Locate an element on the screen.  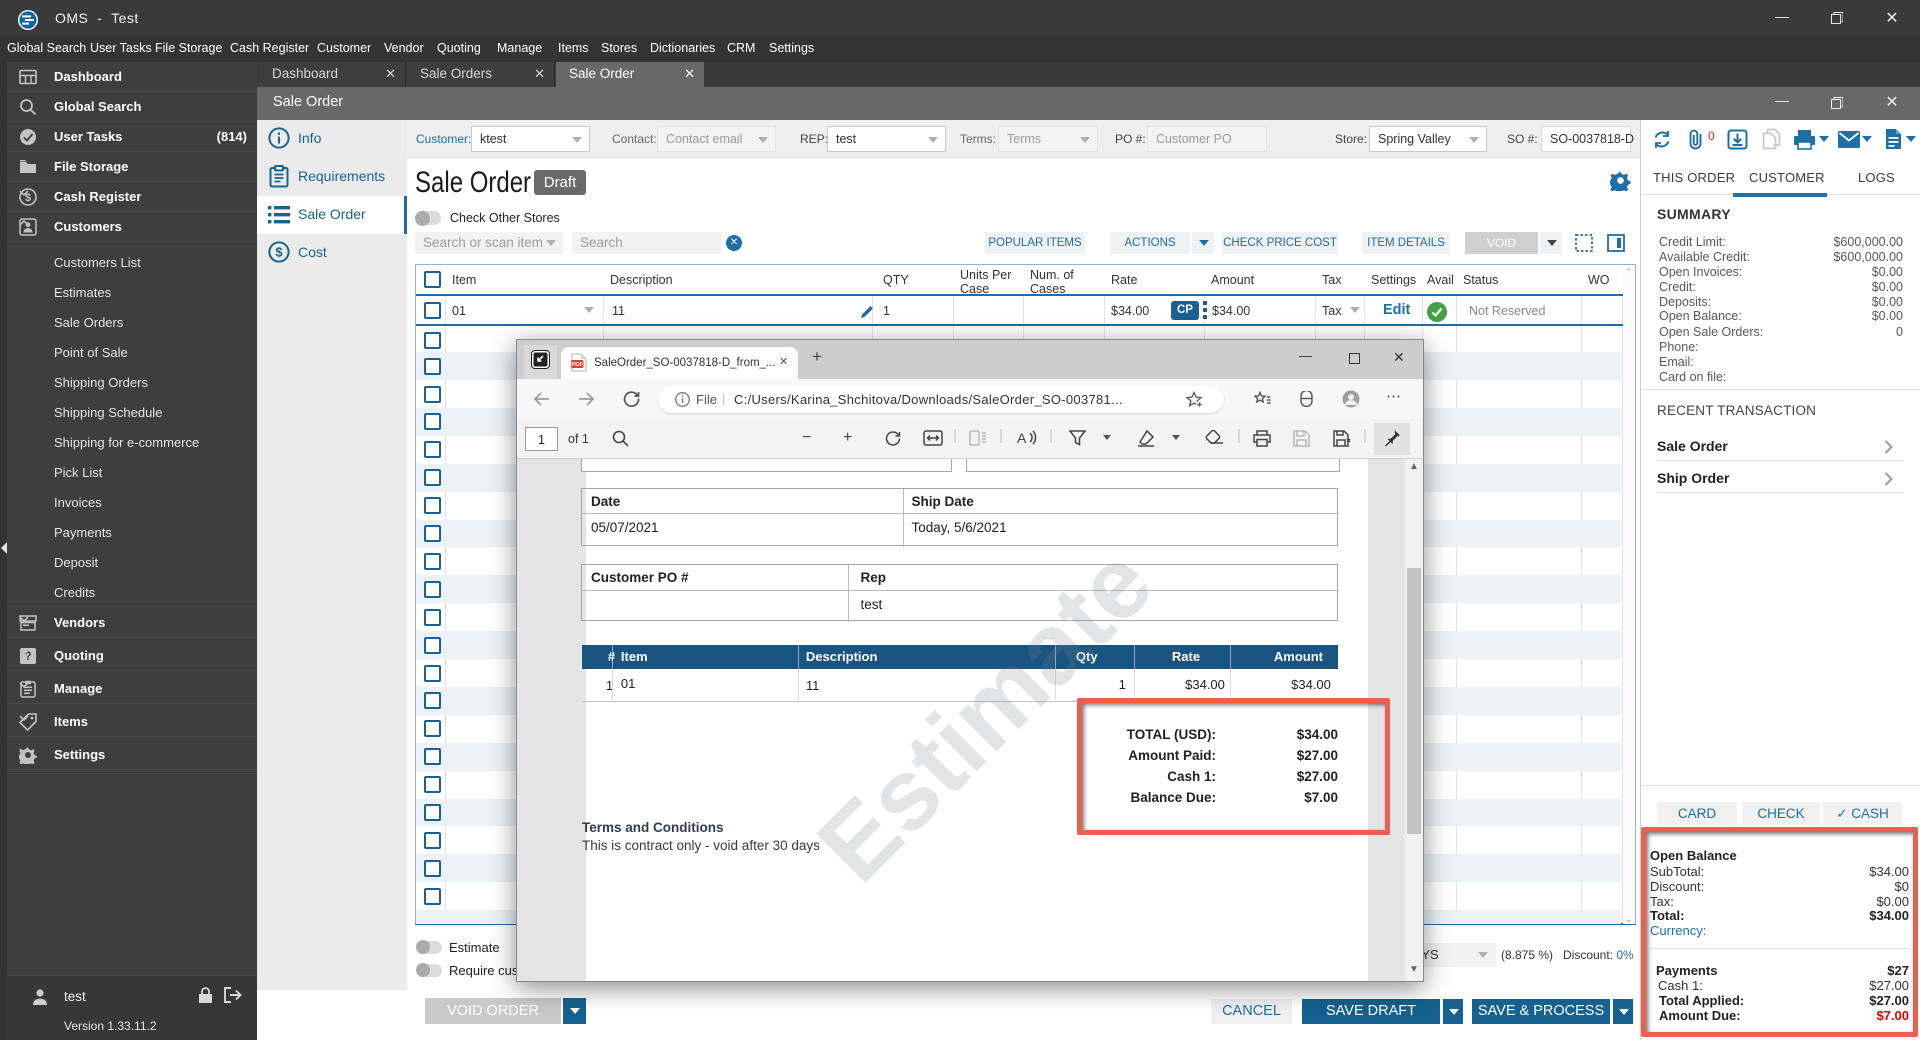
svg-text: PDF is located at coordinates (577, 365).